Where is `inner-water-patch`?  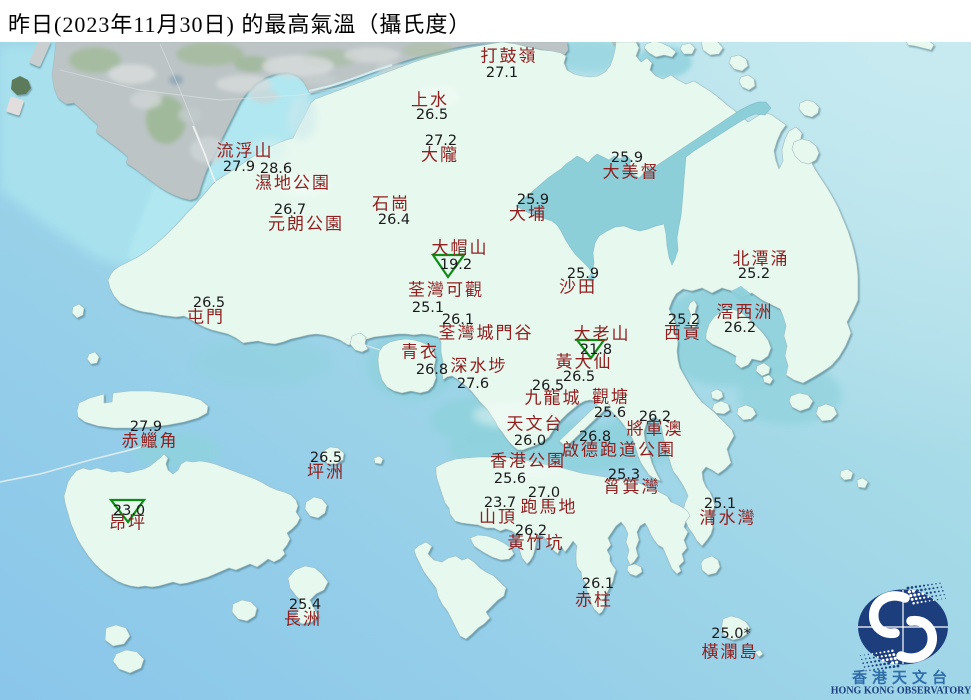
inner-water-patch is located at coordinates (262, 362).